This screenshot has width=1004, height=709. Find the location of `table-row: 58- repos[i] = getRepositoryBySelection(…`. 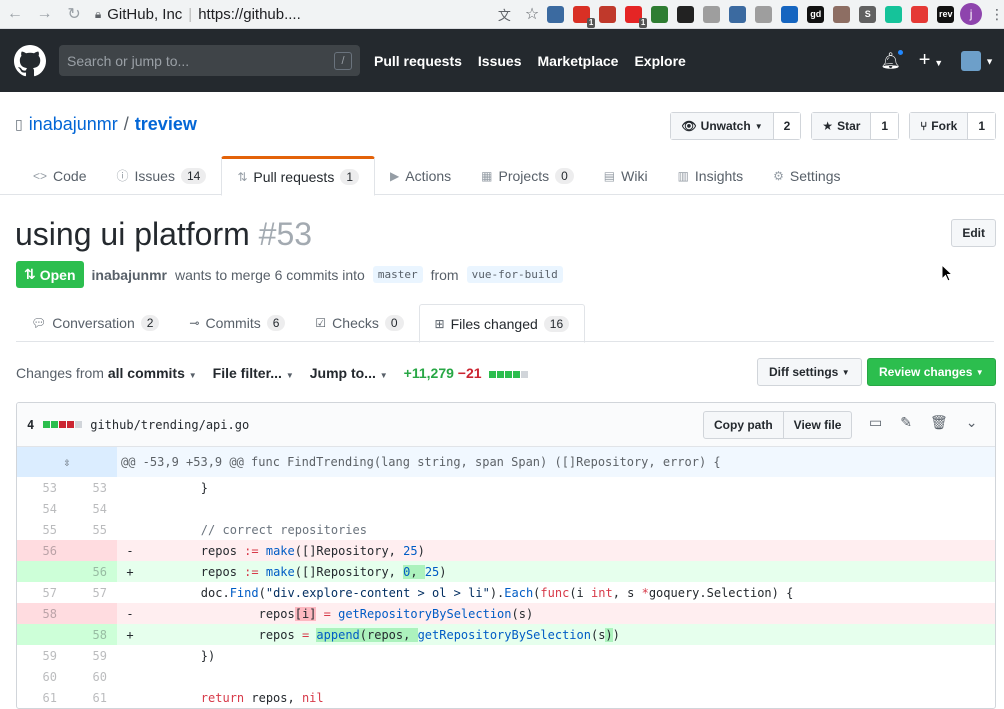

table-row: 58- repos[i] = getRepositoryBySelection(… is located at coordinates (506, 613).